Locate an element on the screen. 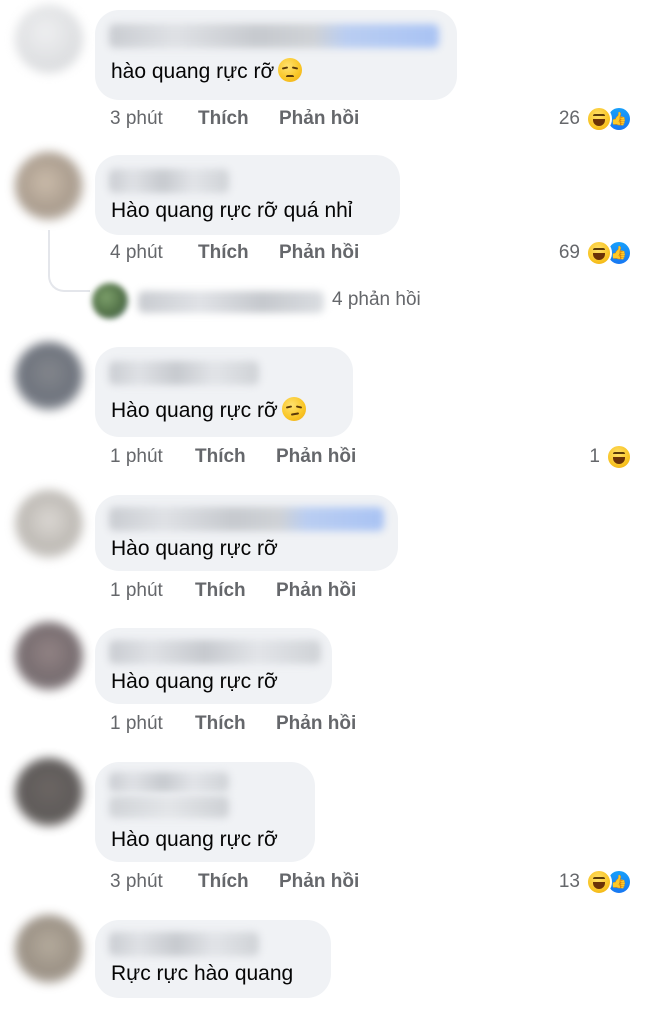 This screenshot has width=650, height=1010. comment-text: Rực rực hào quang is located at coordinates (202, 973).